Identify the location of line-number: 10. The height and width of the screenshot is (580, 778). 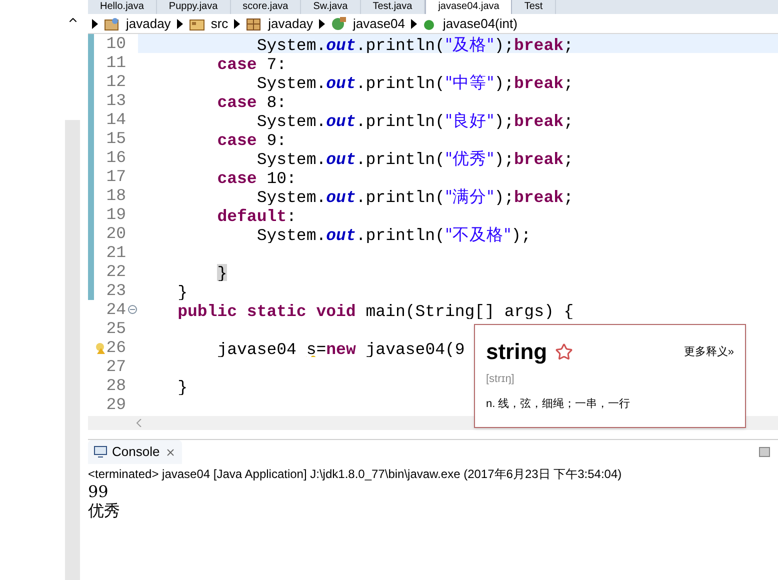
(116, 43).